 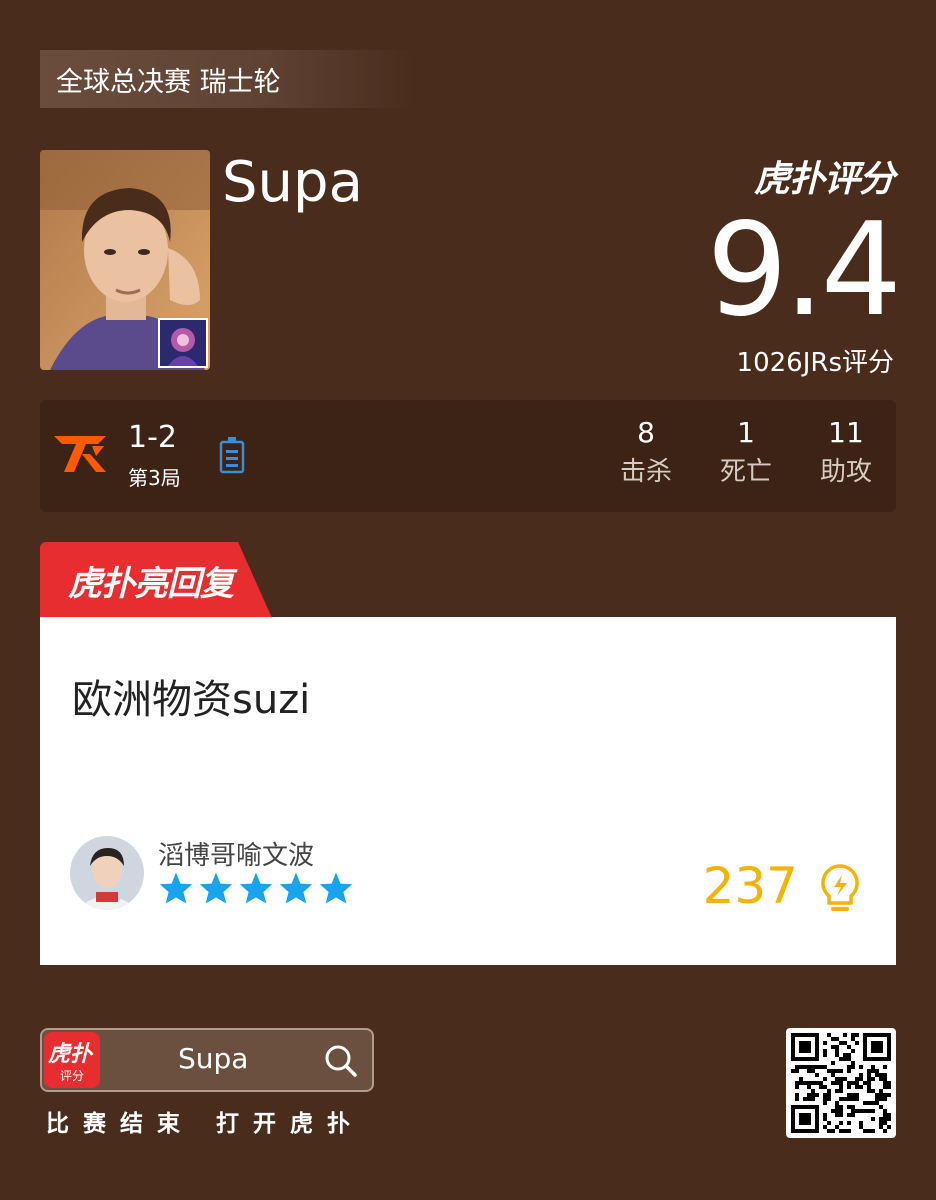 I want to click on rating-brand-label: 虎扑评分, so click(x=824, y=179).